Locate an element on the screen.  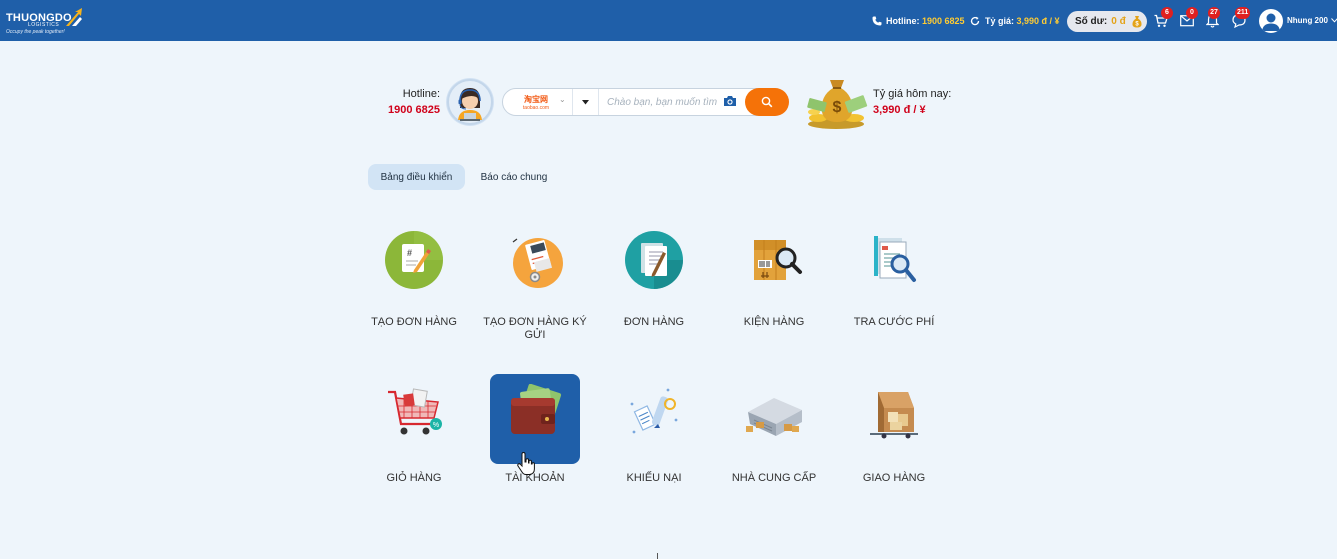
complaint-icon is located at coordinates (654, 411).